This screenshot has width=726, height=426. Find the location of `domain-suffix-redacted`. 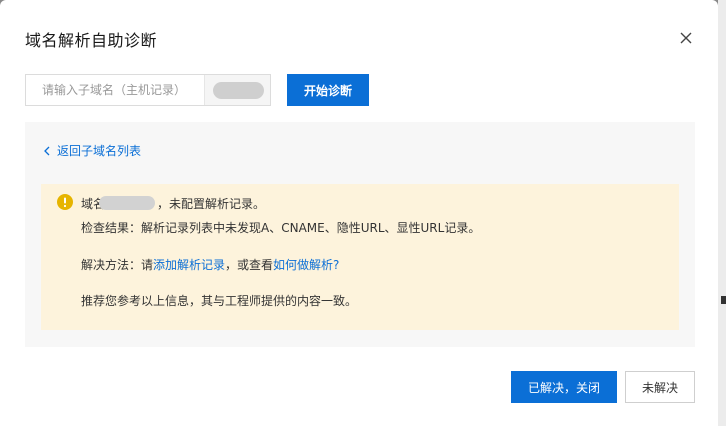

domain-suffix-redacted is located at coordinates (239, 90).